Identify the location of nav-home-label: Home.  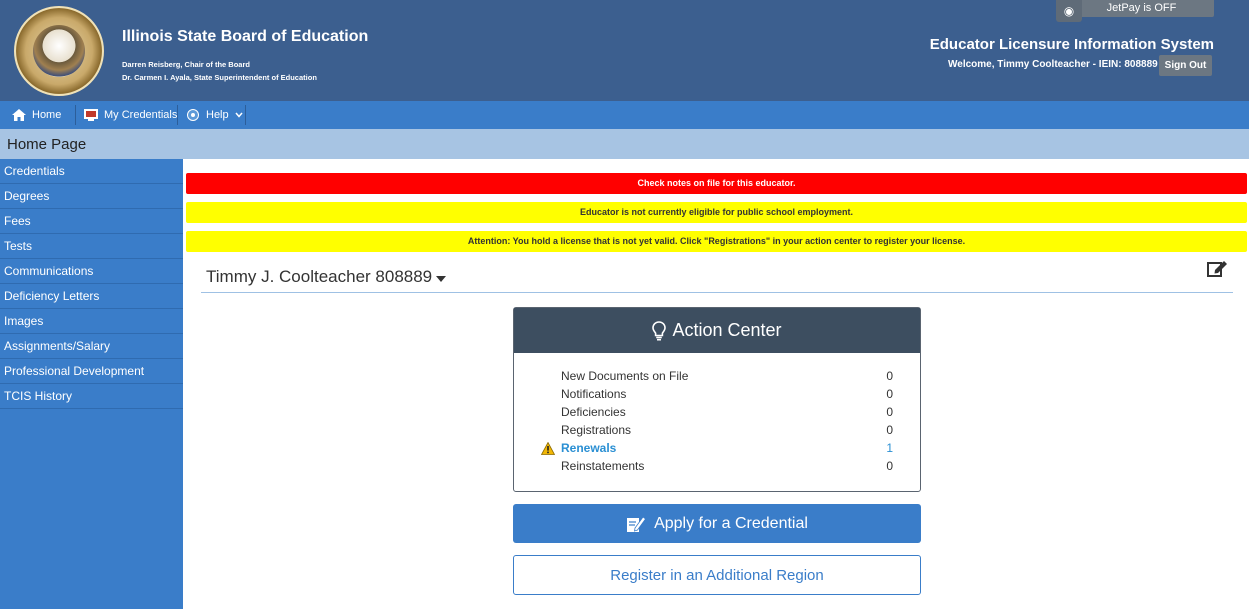
(47, 115).